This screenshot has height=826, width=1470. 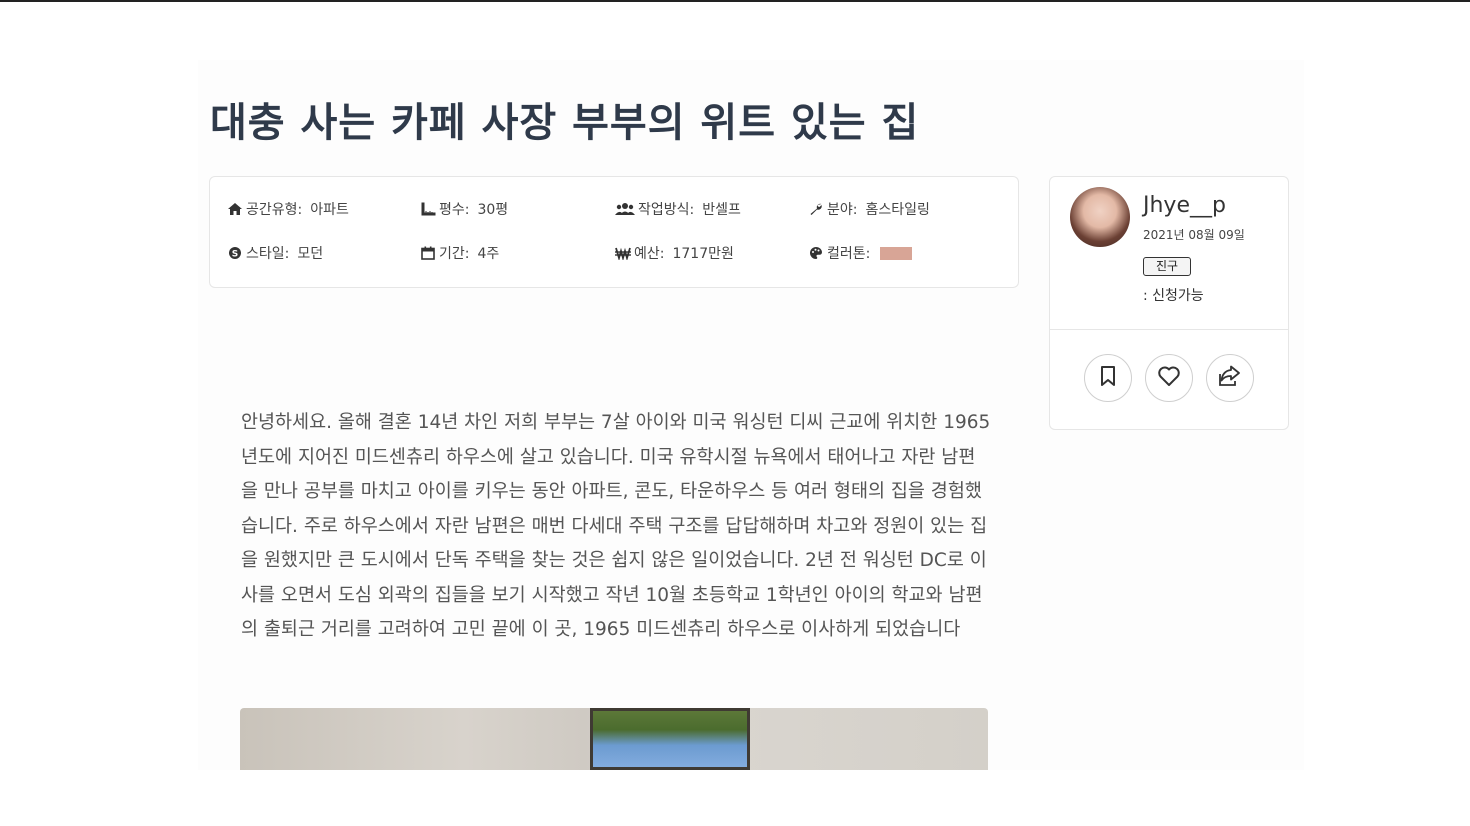 What do you see at coordinates (454, 254) in the screenshot?
I see `period-label: 기간:` at bounding box center [454, 254].